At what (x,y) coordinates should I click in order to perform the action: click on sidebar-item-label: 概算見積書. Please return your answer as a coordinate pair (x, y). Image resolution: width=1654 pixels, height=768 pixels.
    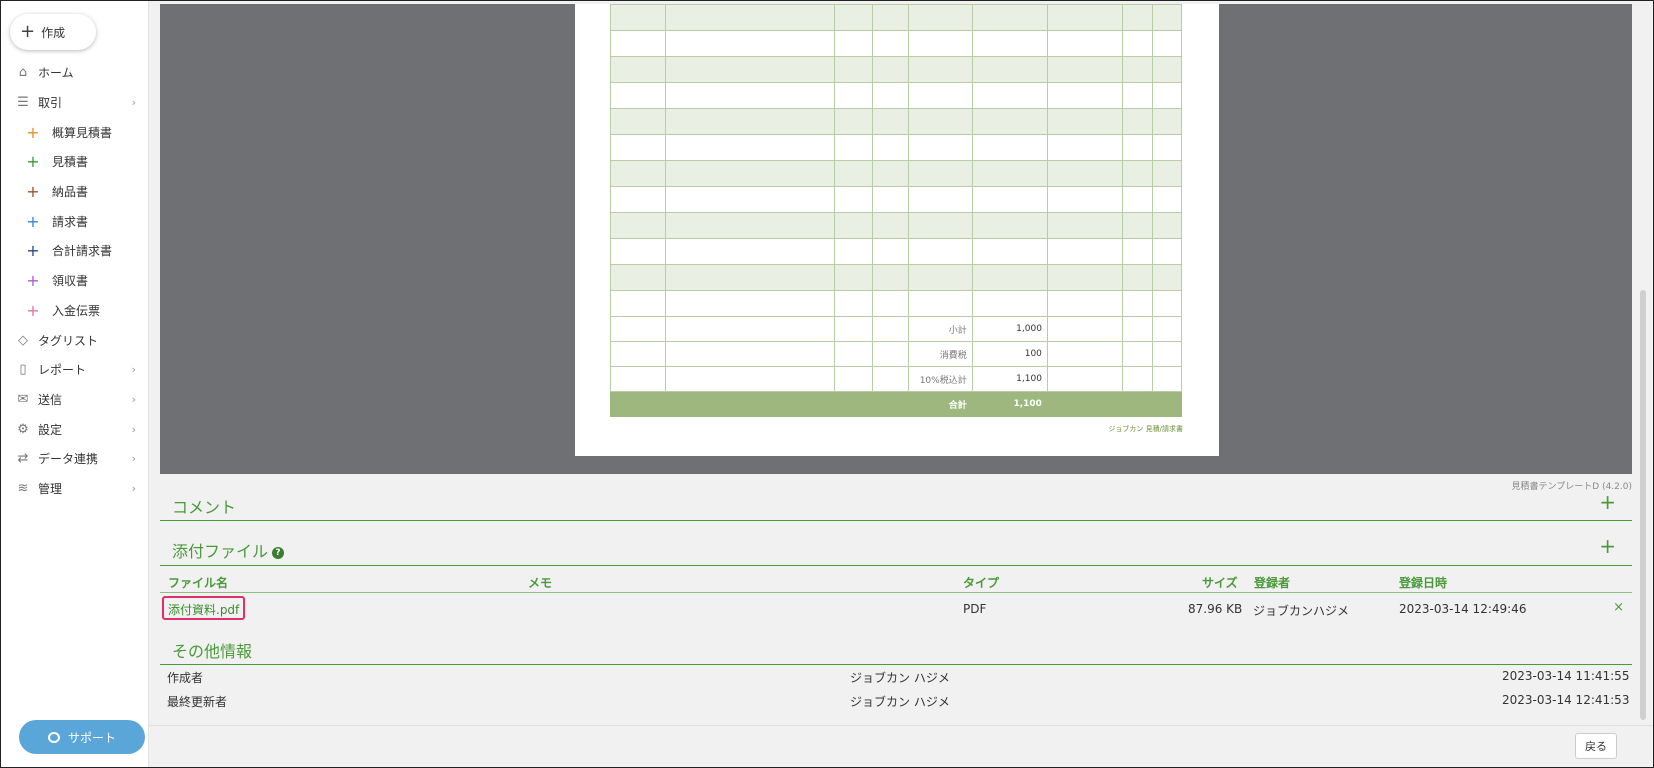
    Looking at the image, I should click on (82, 132).